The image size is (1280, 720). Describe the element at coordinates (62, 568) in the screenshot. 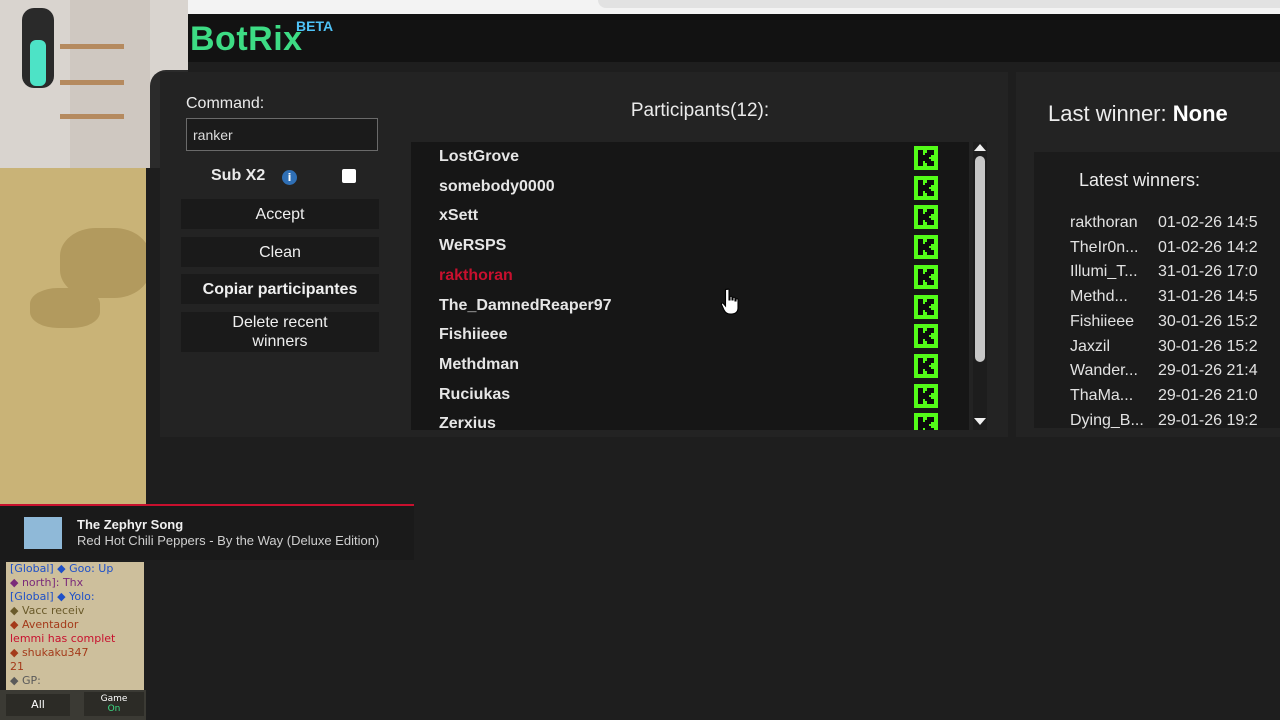

I see `chat-line: [Global] ◆ Goo: Up` at that location.